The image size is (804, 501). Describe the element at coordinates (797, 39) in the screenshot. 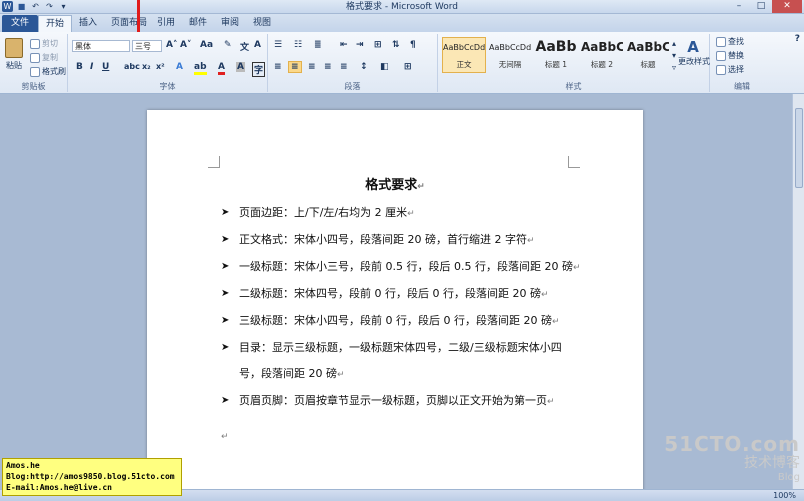

I see `help-icon: ?` at that location.